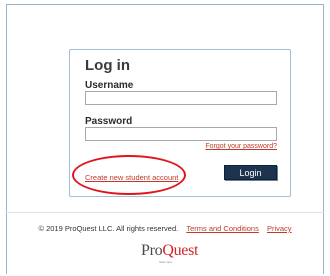 The image size is (330, 276). I want to click on password-label: Password, so click(109, 121).